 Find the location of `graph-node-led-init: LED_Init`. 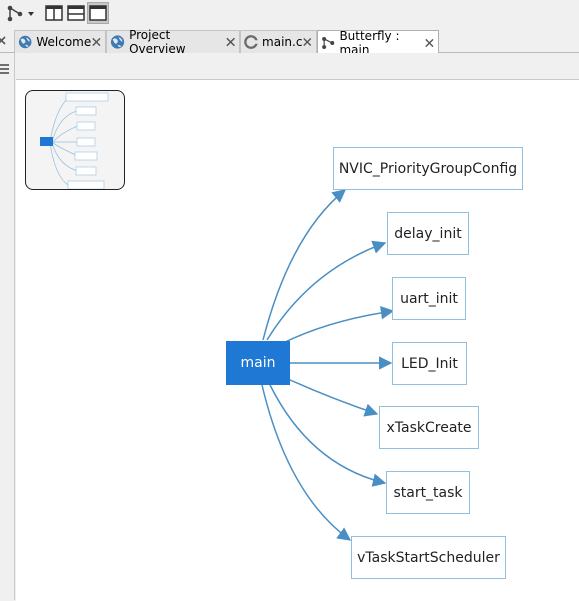

graph-node-led-init: LED_Init is located at coordinates (429, 363).